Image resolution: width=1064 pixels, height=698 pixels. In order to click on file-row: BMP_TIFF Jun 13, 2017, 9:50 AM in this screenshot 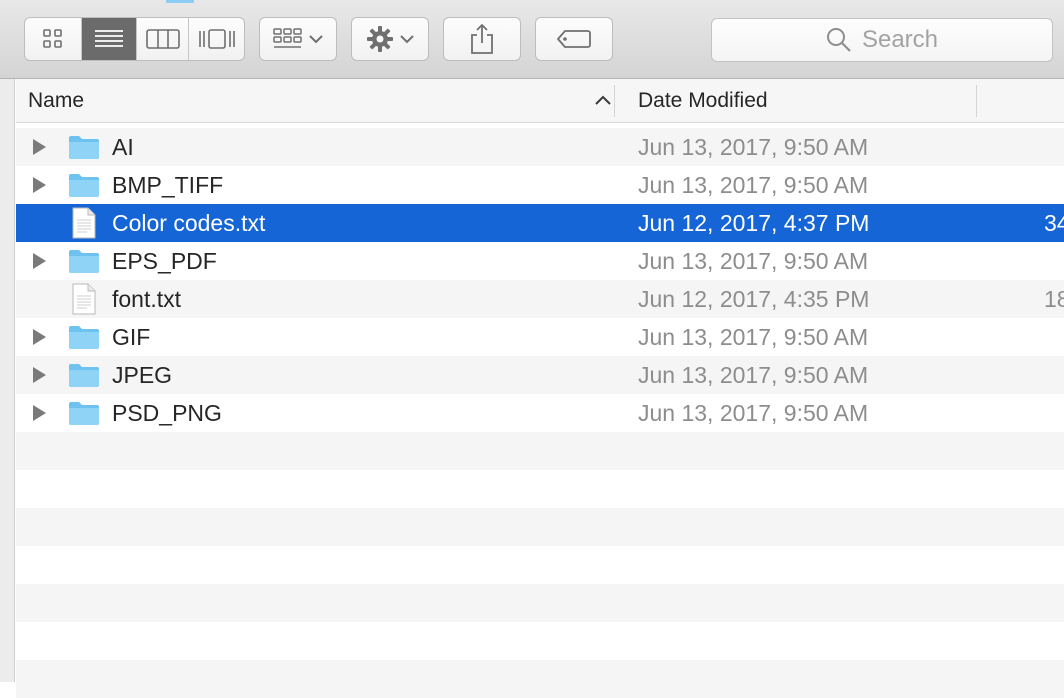, I will do `click(540, 185)`.